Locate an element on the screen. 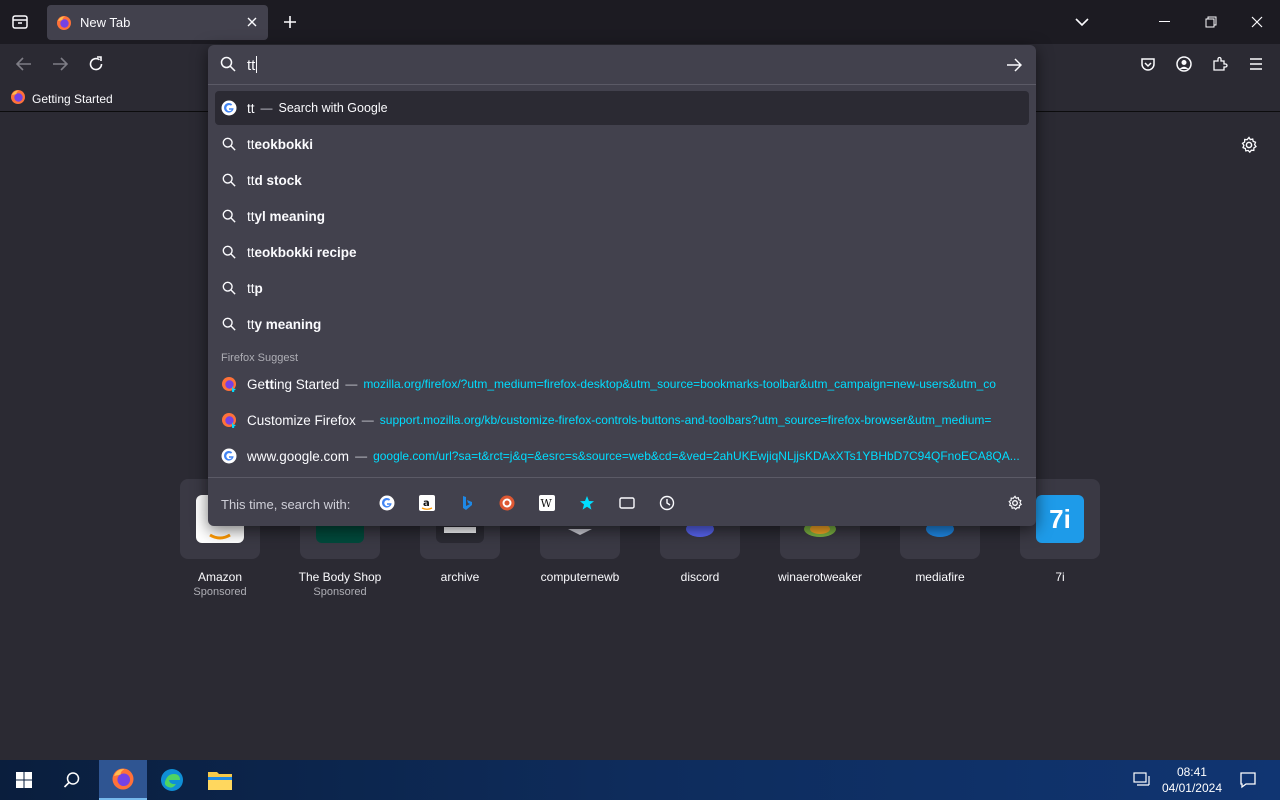 Image resolution: width=1280 pixels, height=800 pixels. bookmarks-star-icon is located at coordinates (587, 503).